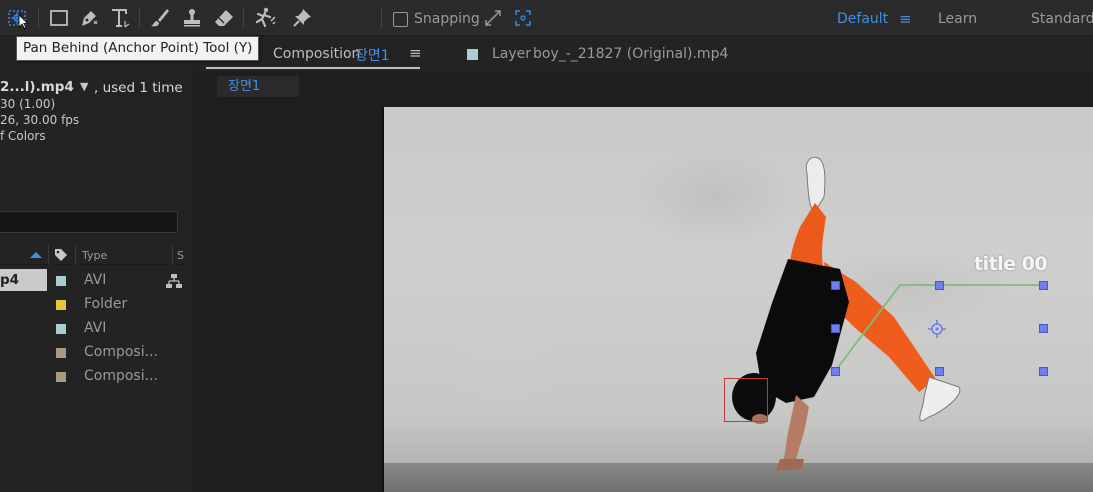 The height and width of the screenshot is (492, 1093). I want to click on type-tool-button, so click(120, 18).